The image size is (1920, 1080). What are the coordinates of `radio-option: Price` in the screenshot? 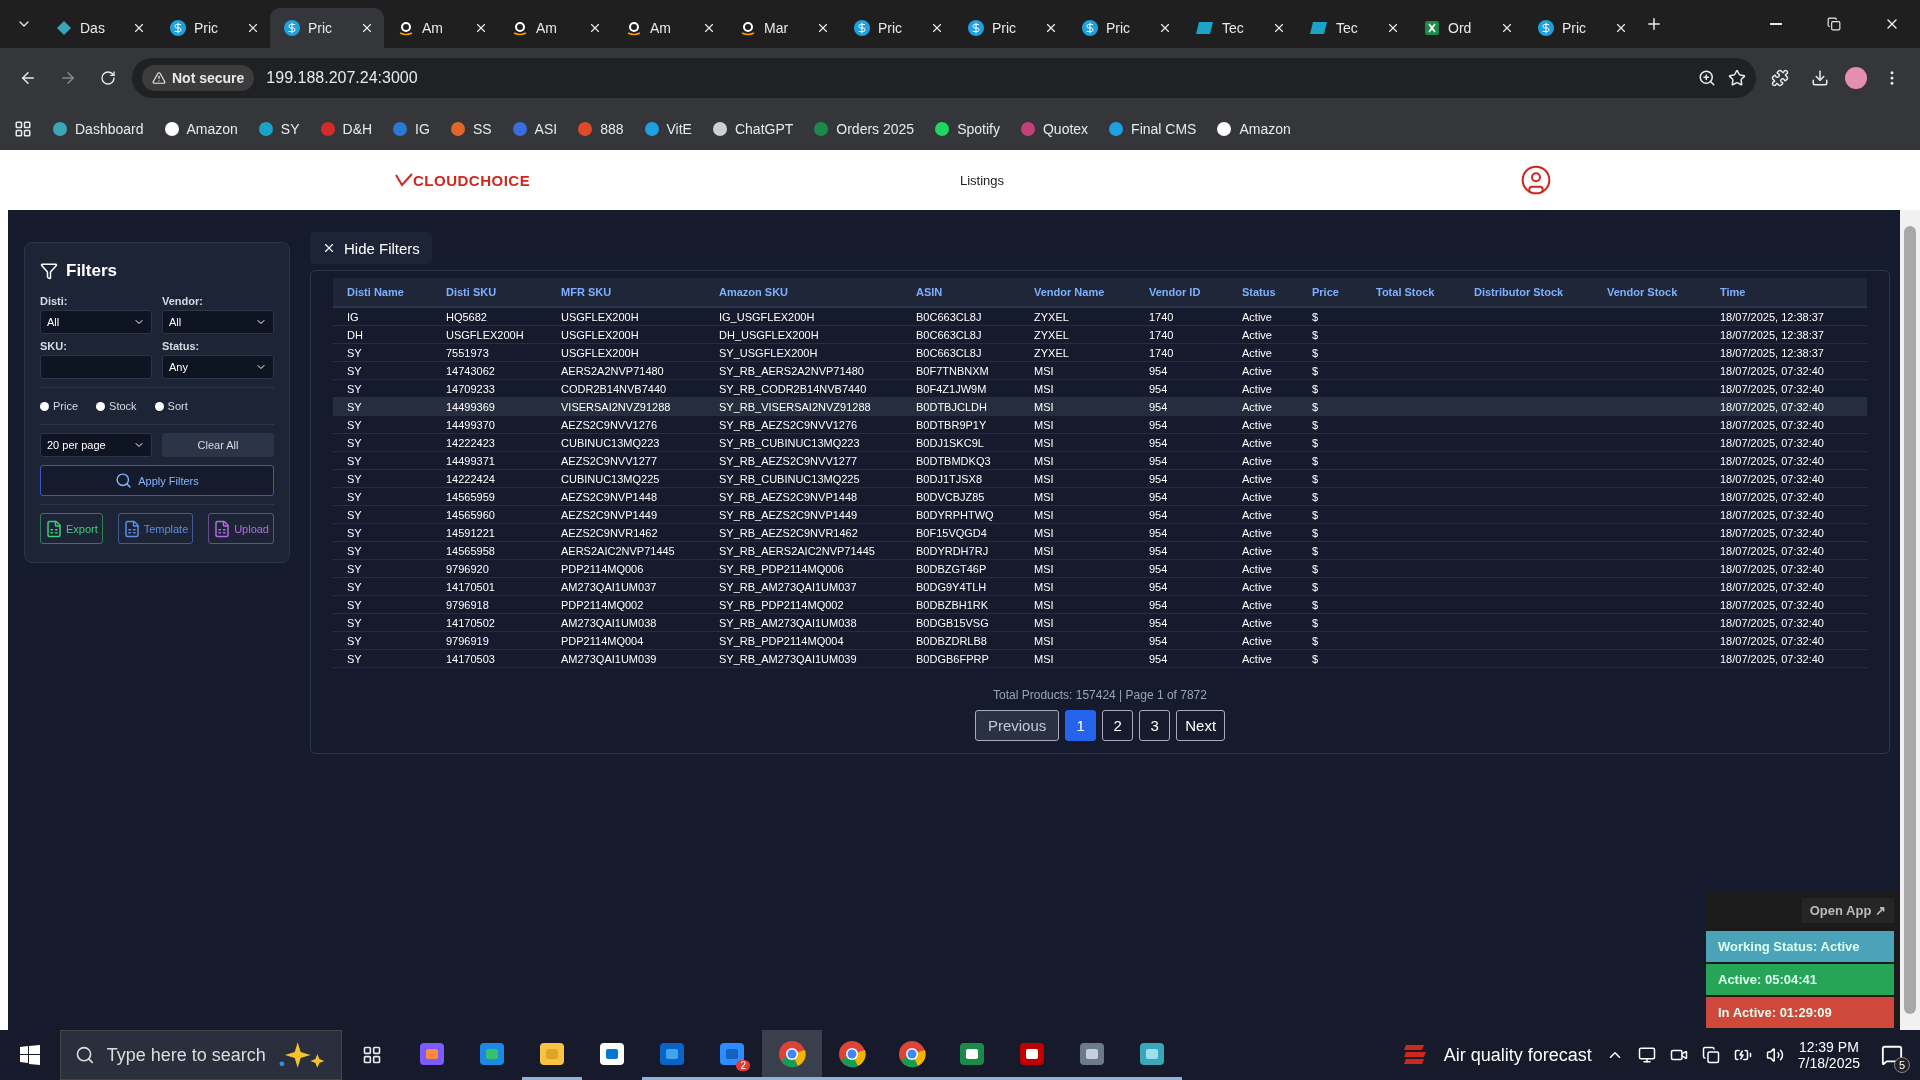 It's located at (59, 406).